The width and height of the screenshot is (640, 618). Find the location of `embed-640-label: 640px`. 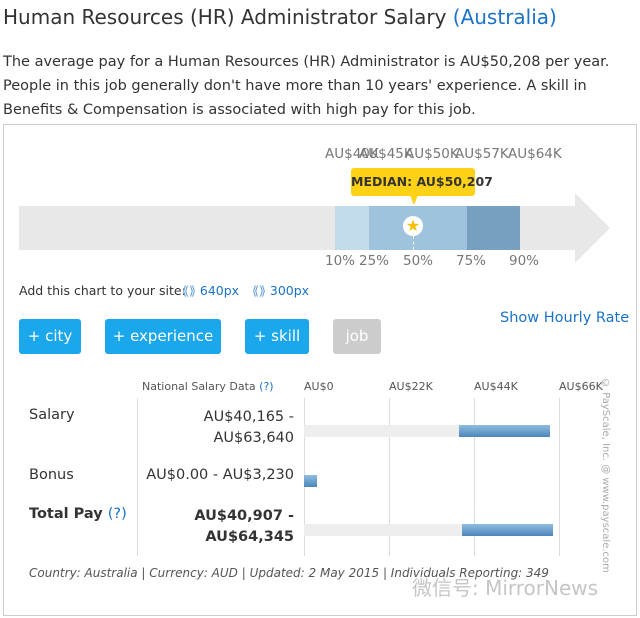

embed-640-label: 640px is located at coordinates (219, 290).